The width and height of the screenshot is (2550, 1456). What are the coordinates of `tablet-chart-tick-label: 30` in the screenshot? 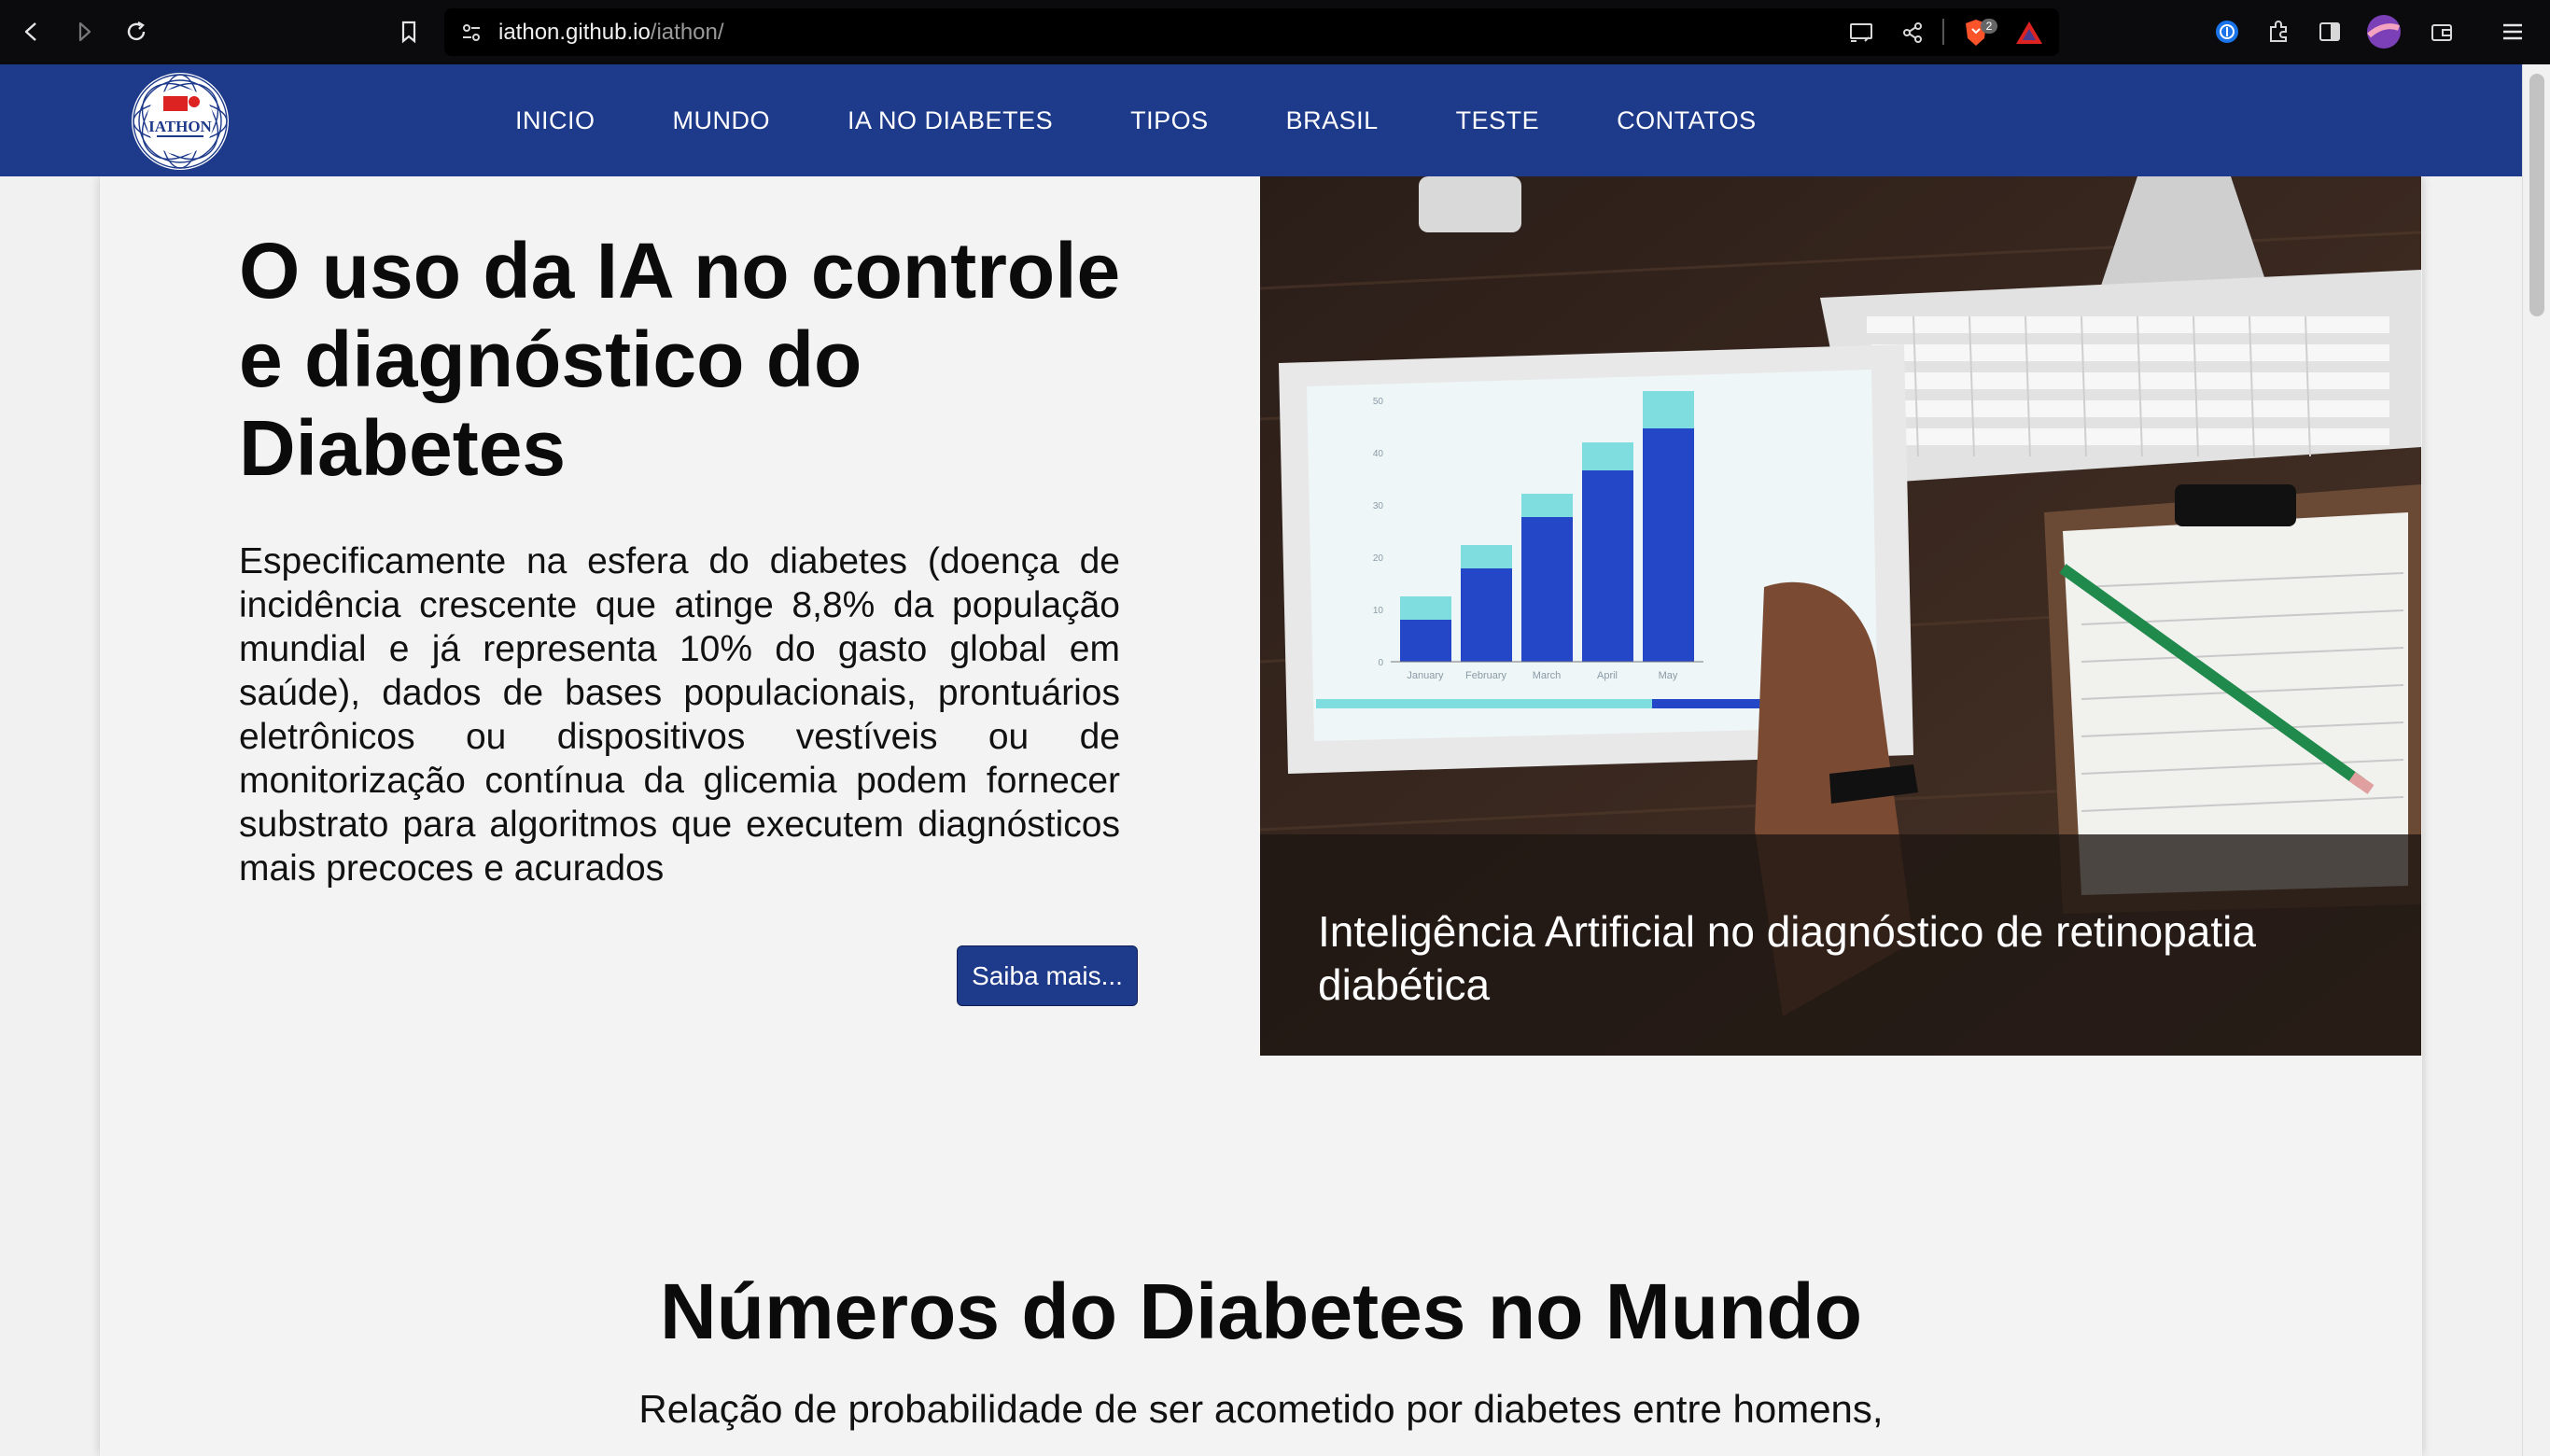 It's located at (1378, 506).